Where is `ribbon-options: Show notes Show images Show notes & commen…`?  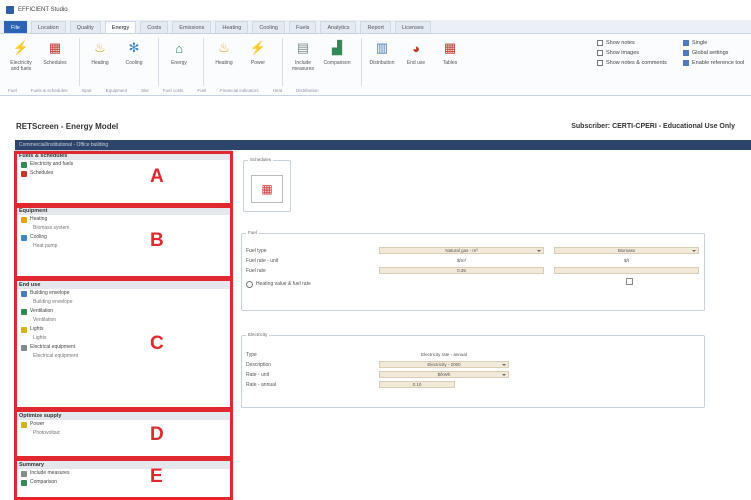
ribbon-options: Show notes Show images Show notes & commen… is located at coordinates (672, 61).